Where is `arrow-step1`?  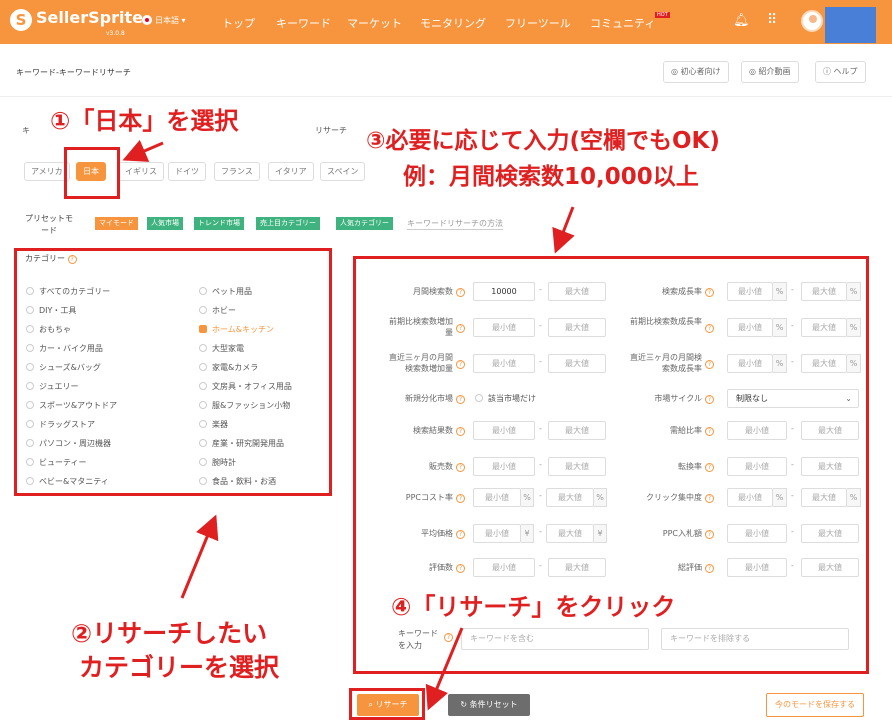
arrow-step1 is located at coordinates (143, 150).